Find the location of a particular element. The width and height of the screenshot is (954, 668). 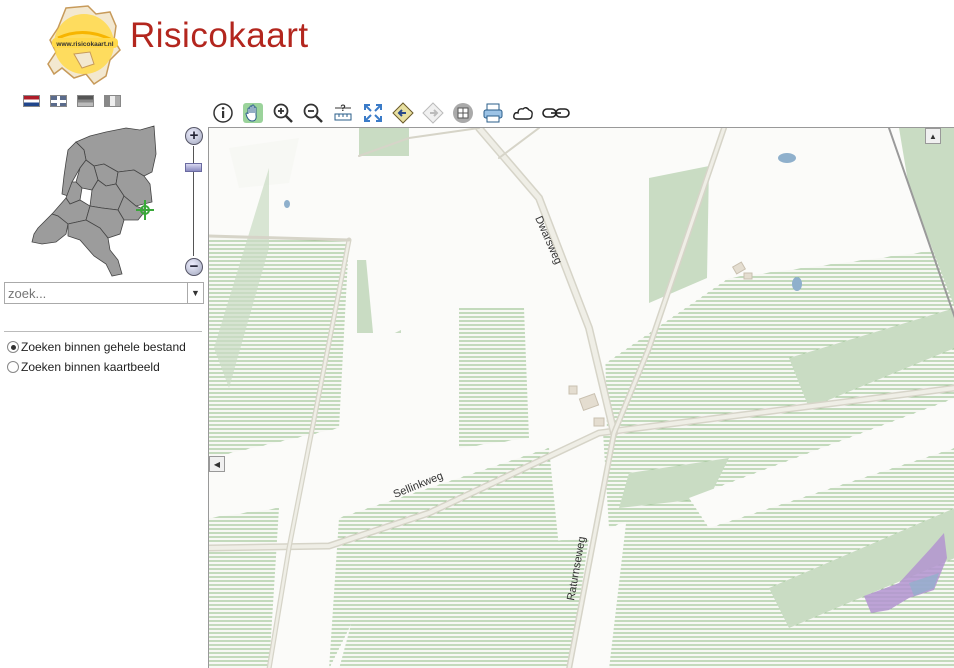

zoom-slider-handle is located at coordinates (193, 167).